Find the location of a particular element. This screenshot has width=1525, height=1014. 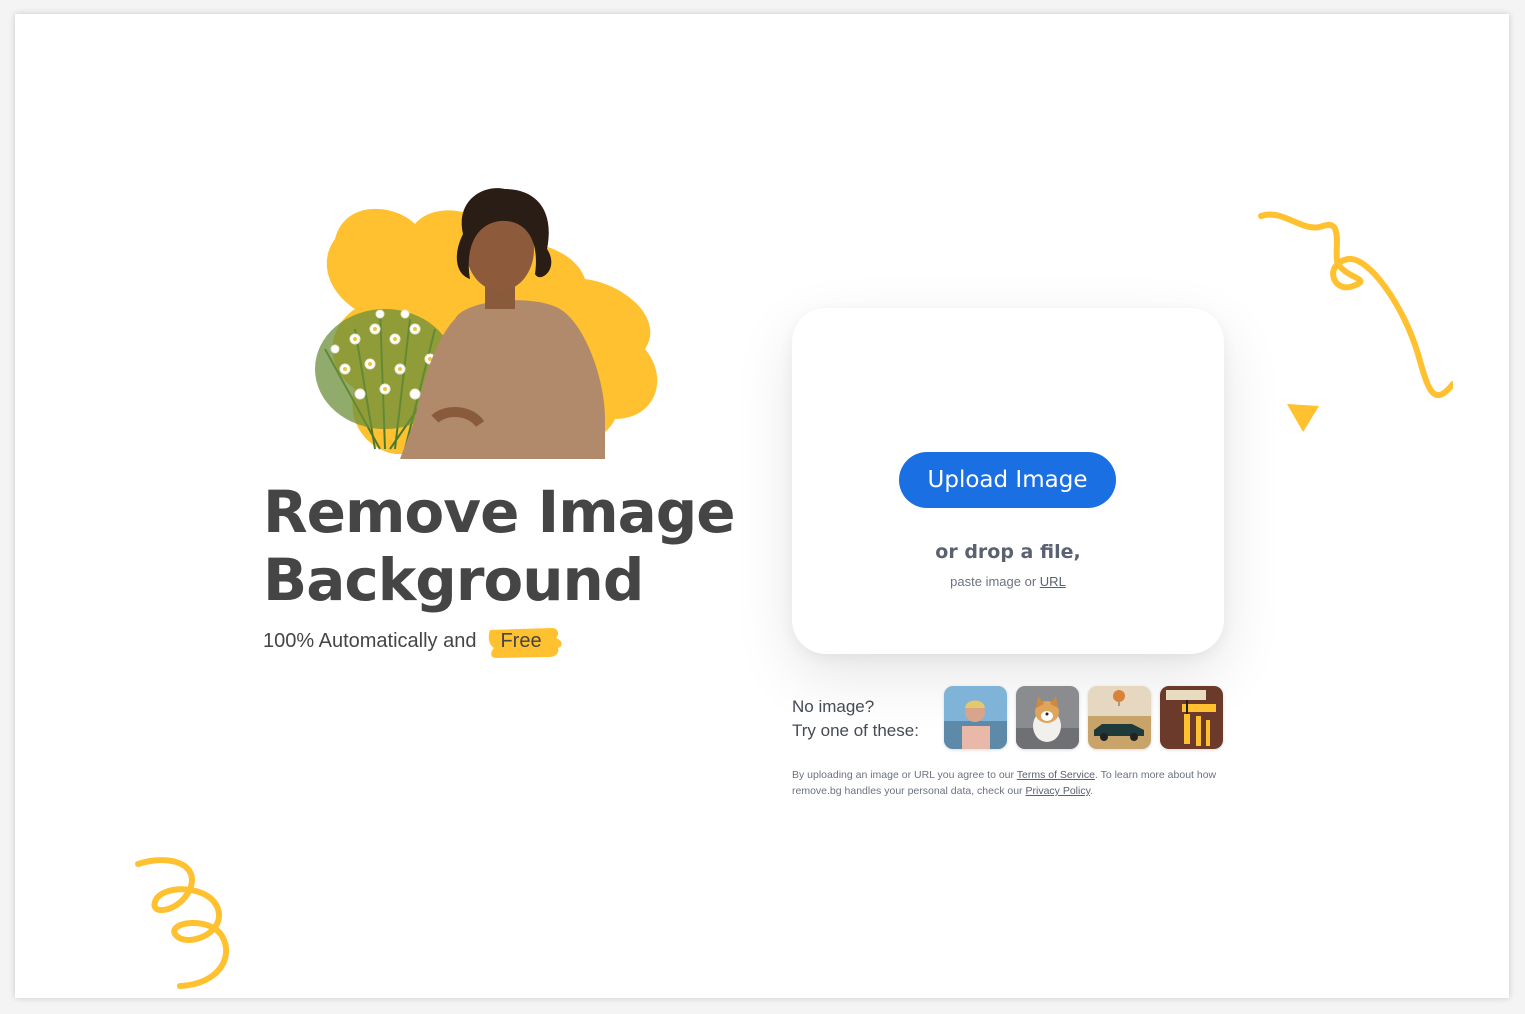

sample-thumb-dog is located at coordinates (1047, 717).